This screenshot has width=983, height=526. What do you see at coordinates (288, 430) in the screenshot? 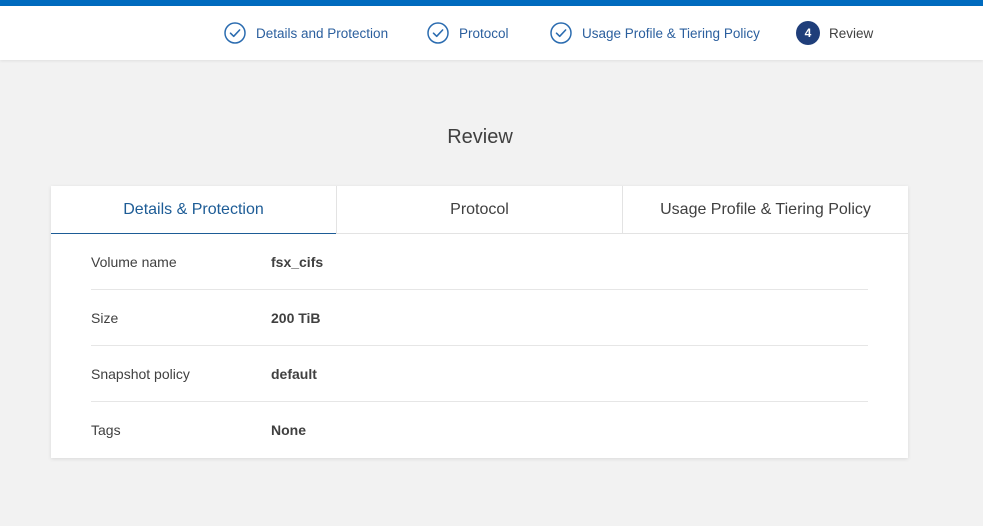
I see `detail-value: None` at bounding box center [288, 430].